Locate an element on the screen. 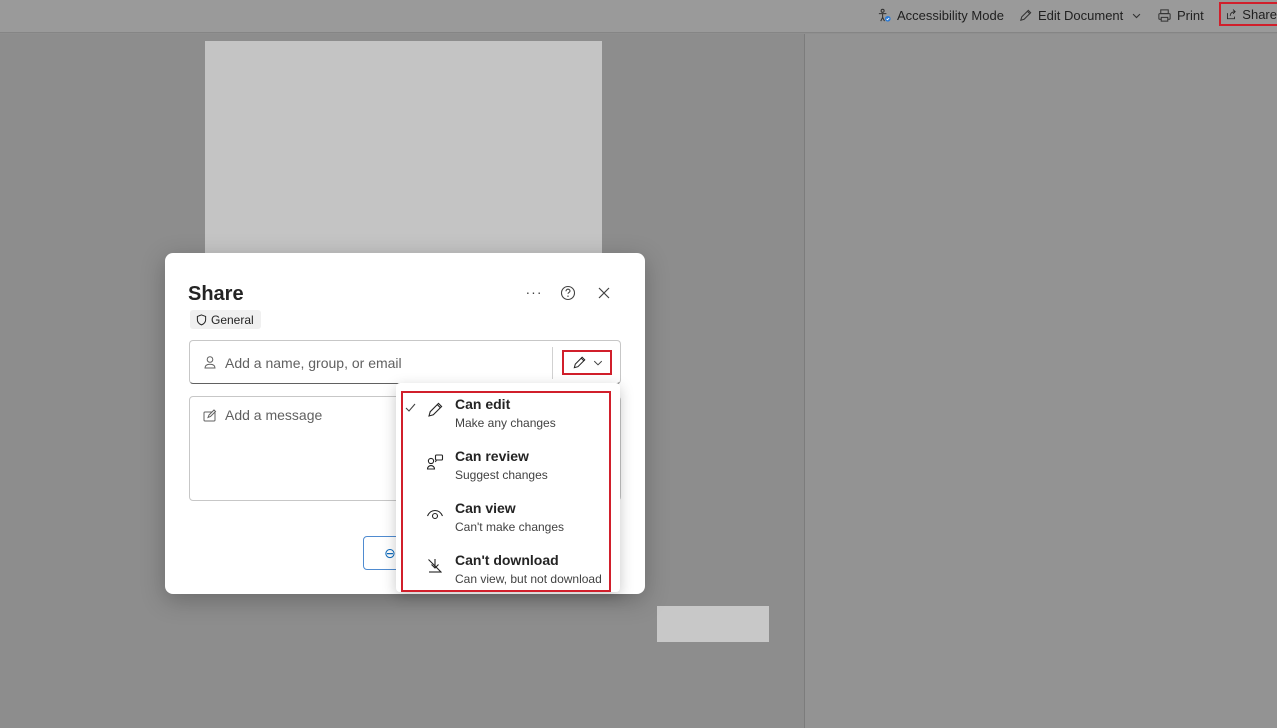 This screenshot has height=728, width=1277. recipient-field is located at coordinates (405, 362).